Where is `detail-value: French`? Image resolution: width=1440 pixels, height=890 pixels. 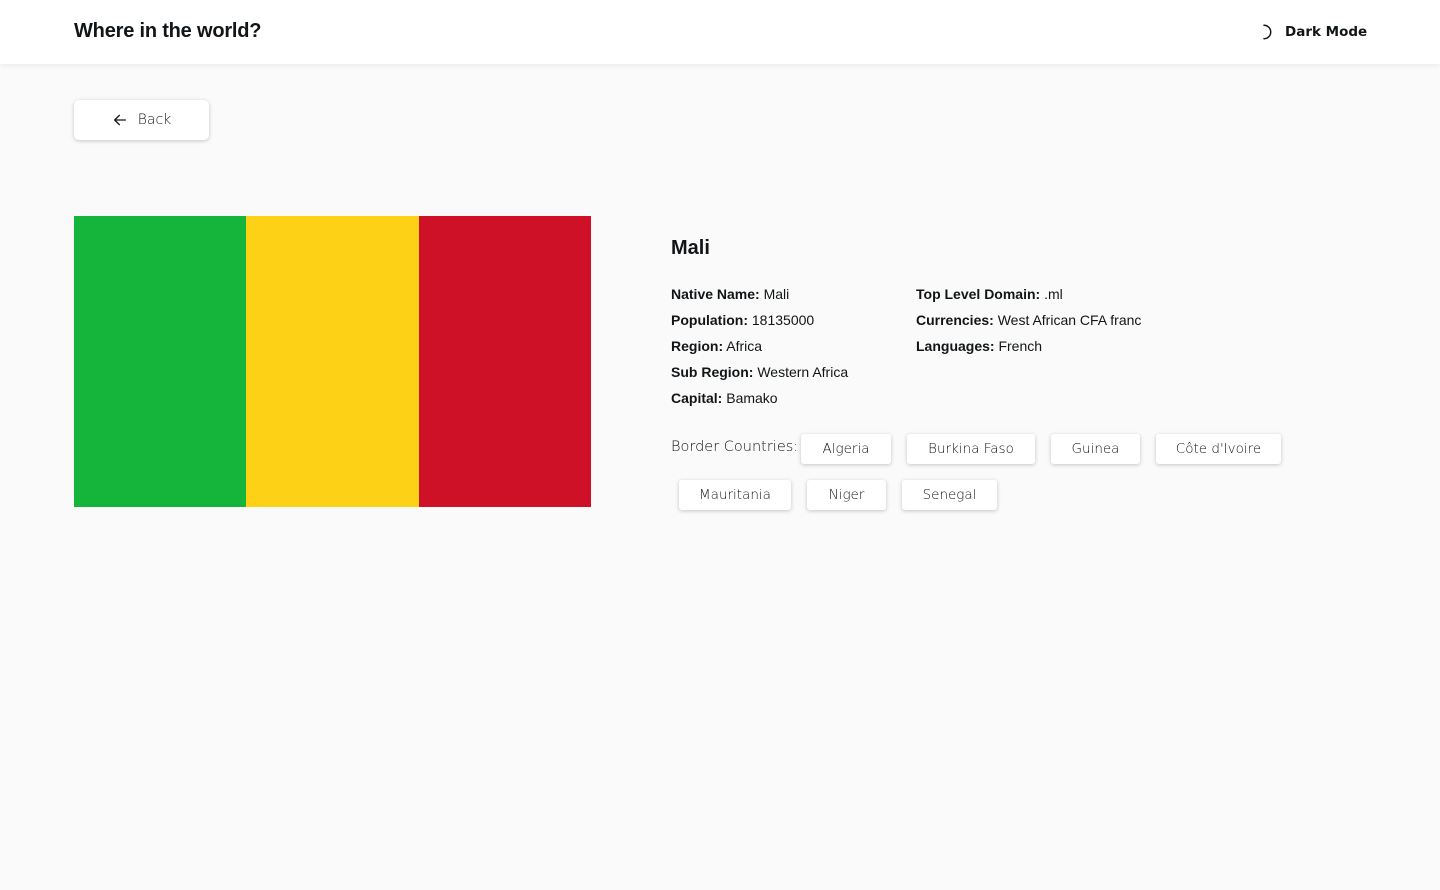
detail-value: French is located at coordinates (1020, 346).